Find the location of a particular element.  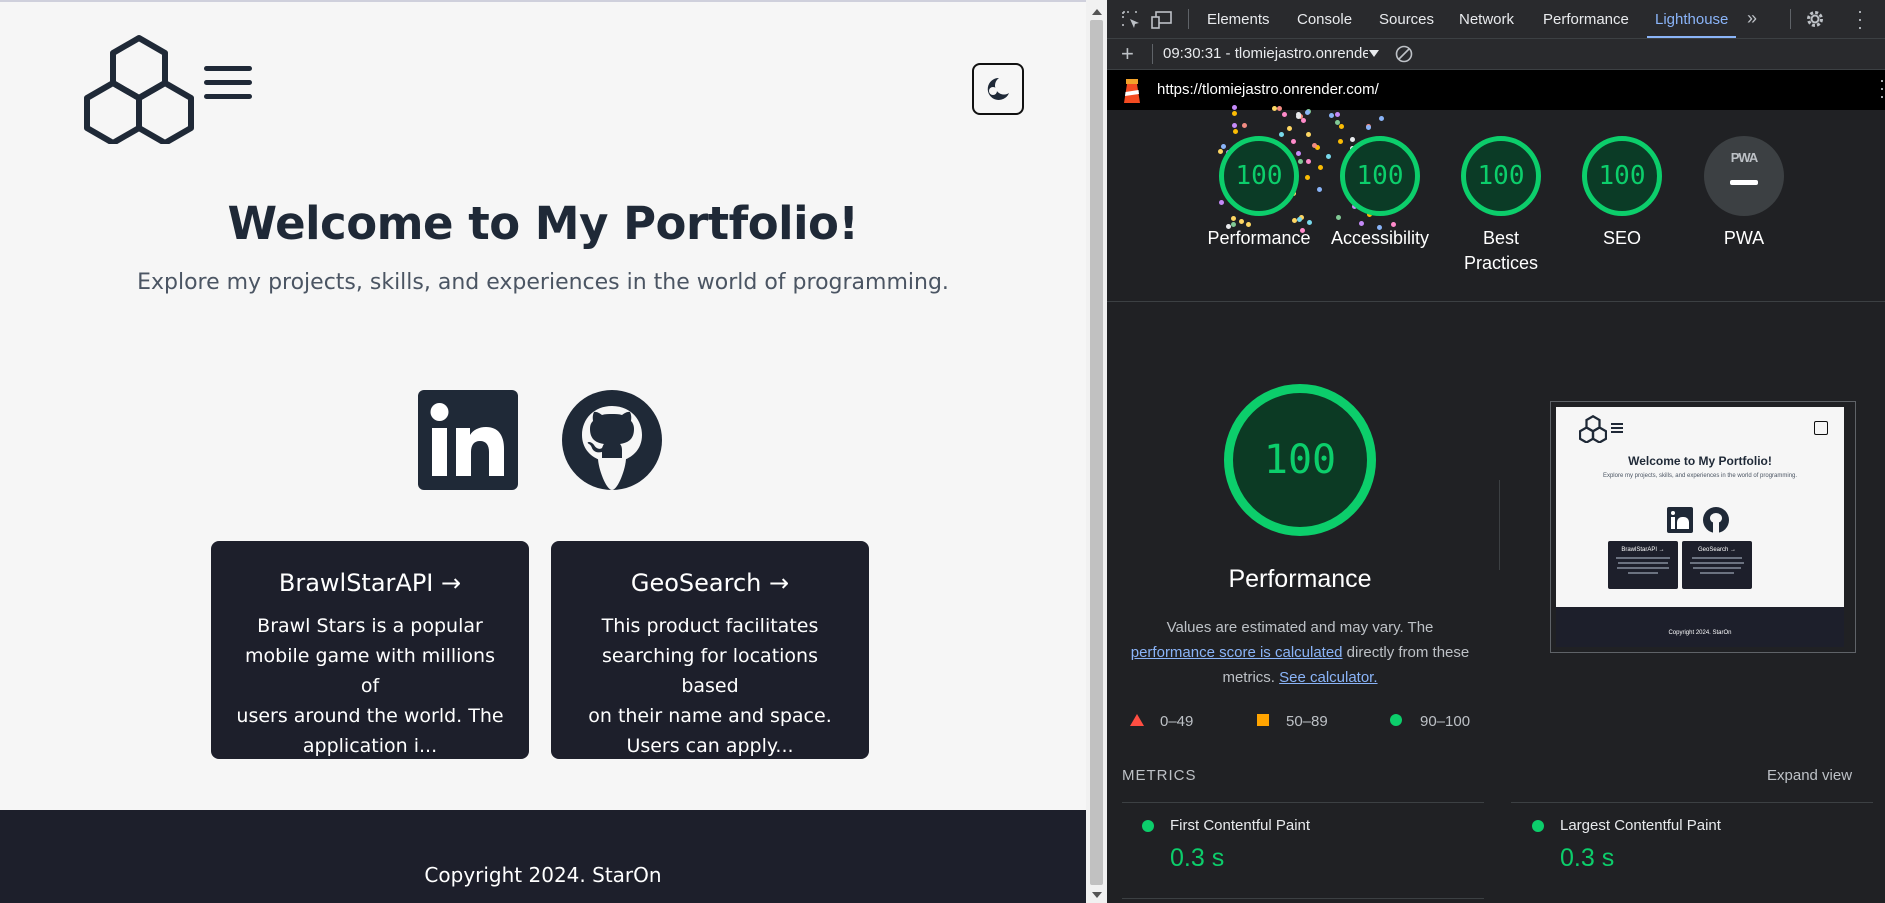

performance-score-gauge: 100 is located at coordinates (1259, 176).